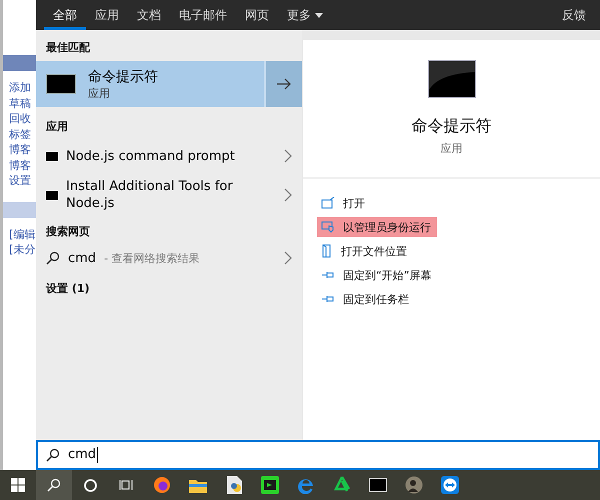 The height and width of the screenshot is (500, 600). I want to click on task-view-icon, so click(126, 485).